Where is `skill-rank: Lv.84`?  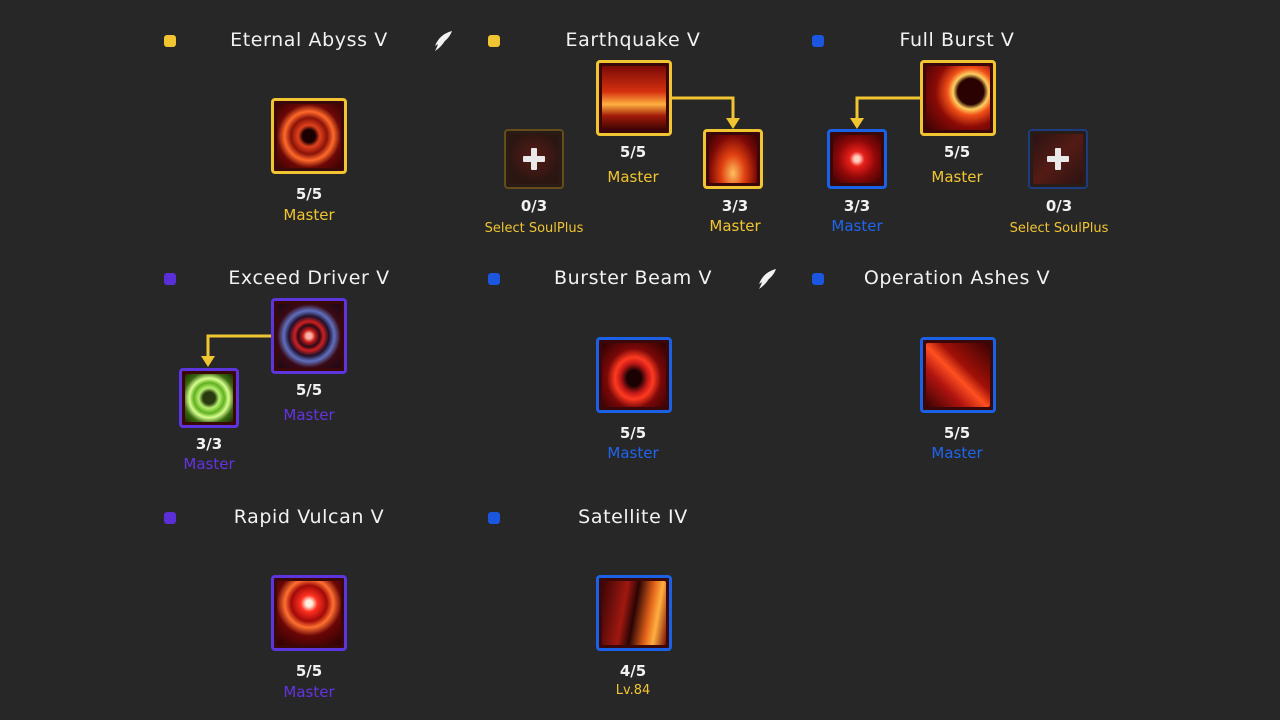 skill-rank: Lv.84 is located at coordinates (633, 690).